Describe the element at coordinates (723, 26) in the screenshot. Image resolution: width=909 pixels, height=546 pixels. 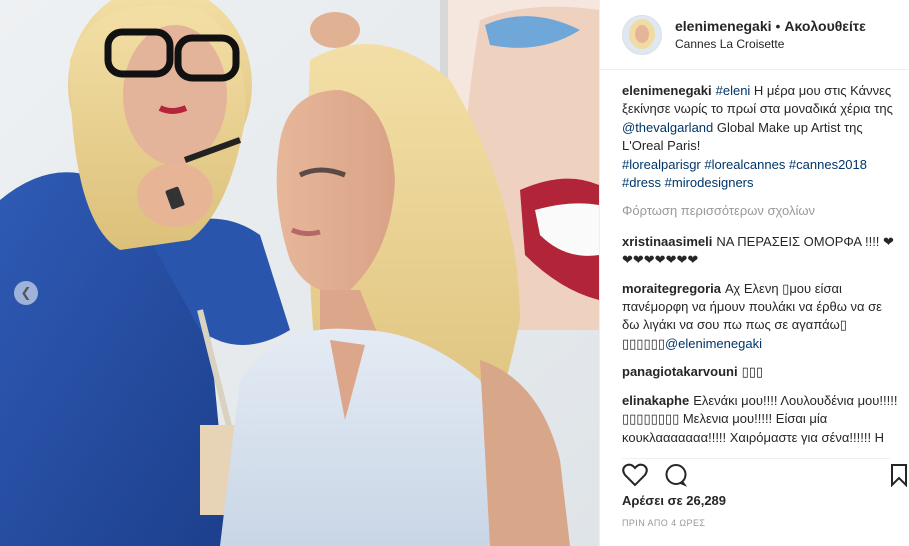
I see `post-username: elenimenegaki` at that location.